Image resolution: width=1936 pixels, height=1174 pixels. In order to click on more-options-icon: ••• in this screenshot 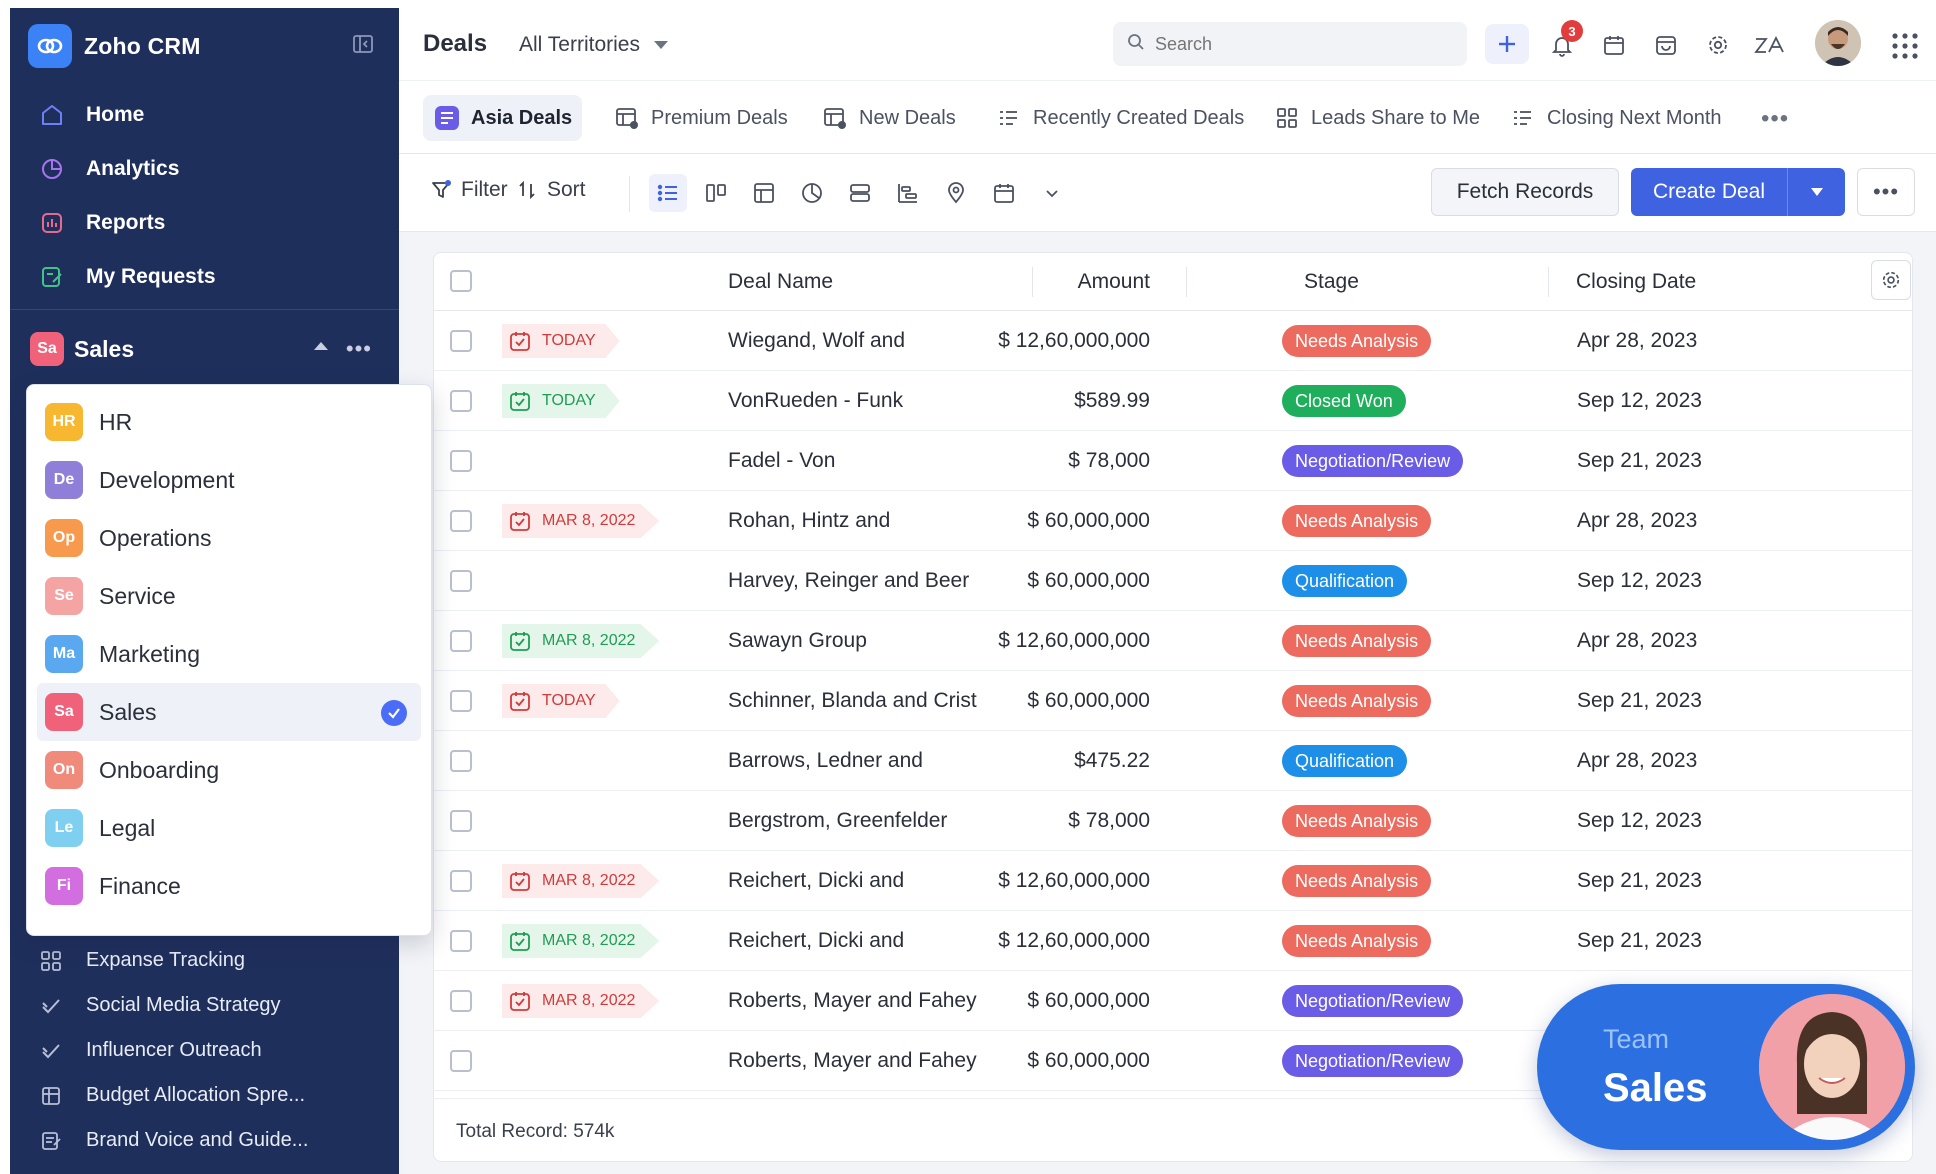, I will do `click(359, 349)`.